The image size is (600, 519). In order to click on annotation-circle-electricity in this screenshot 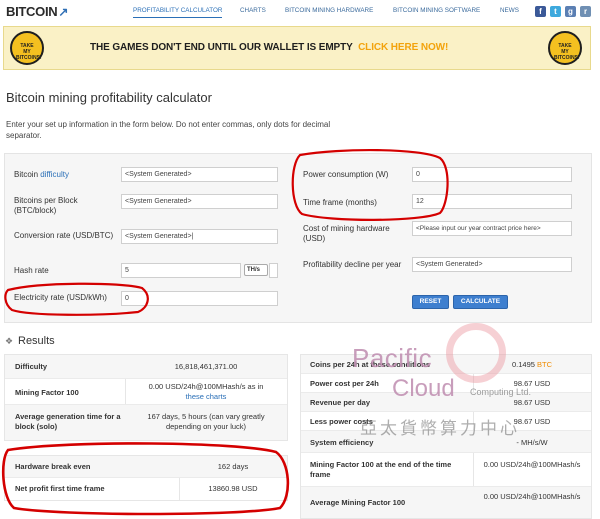, I will do `click(76, 299)`.